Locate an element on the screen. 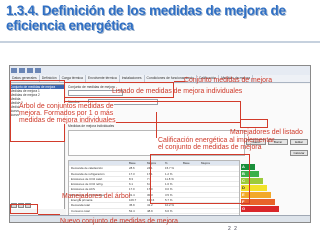 Image resolution: width=320 pixels, height=240 pixels. annotation-nuevo-conjunto: Nuevo conjunto de medidas de mejora is located at coordinates (119, 221).